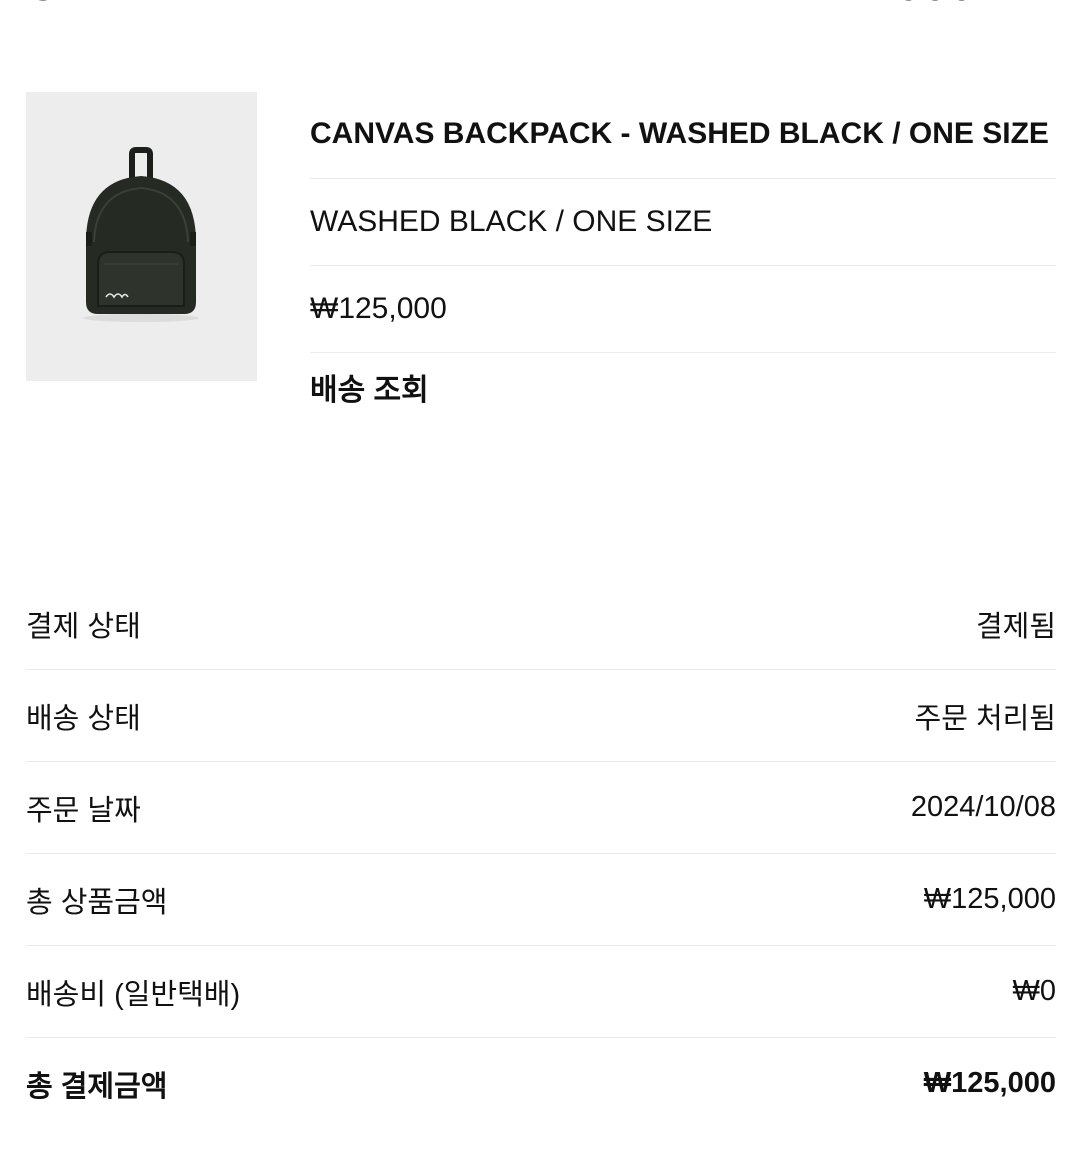  I want to click on shipping-fee-row: 배송비 (일반택배) ₩0, so click(541, 992).